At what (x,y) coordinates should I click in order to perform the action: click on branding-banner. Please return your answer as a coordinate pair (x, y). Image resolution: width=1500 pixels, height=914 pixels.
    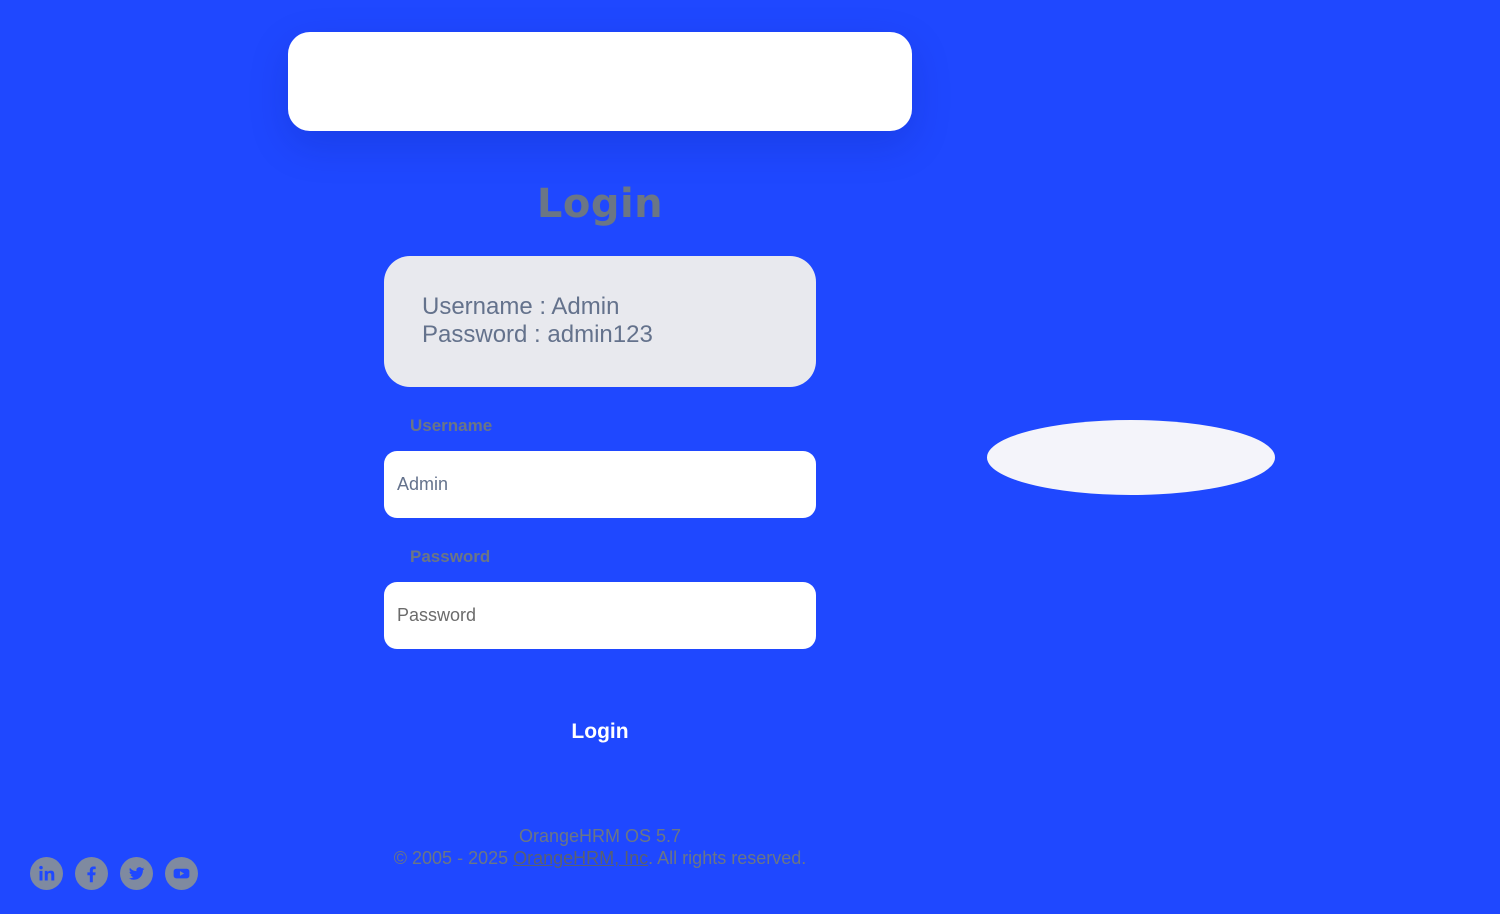
    Looking at the image, I should click on (600, 81).